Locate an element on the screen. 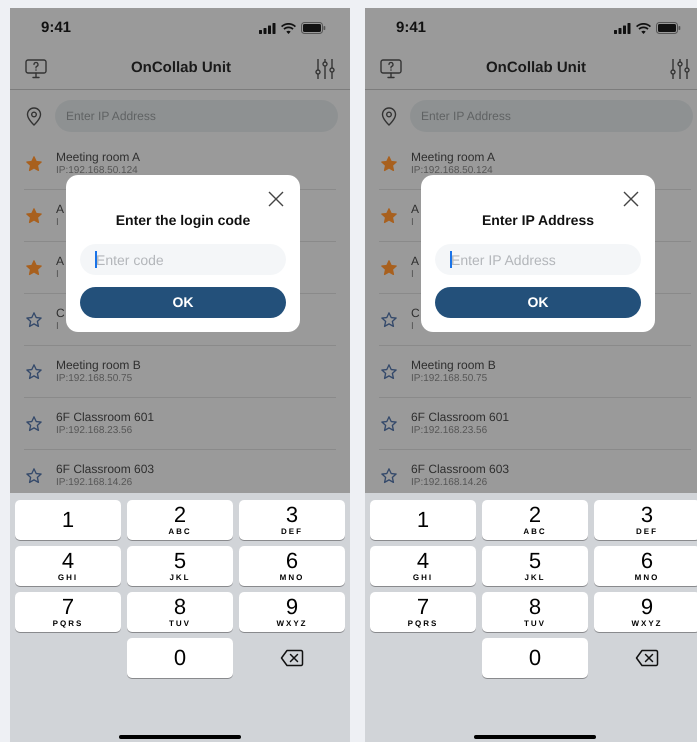  code-field: Enter code is located at coordinates (183, 259).